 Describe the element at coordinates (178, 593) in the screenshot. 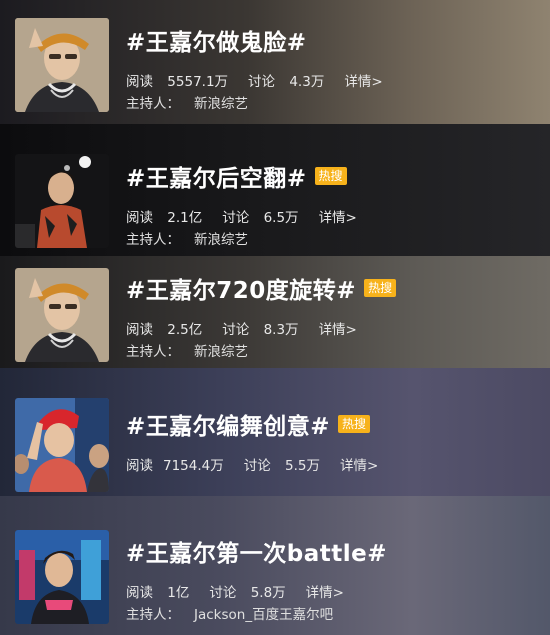

I see `read-count: 1亿` at that location.